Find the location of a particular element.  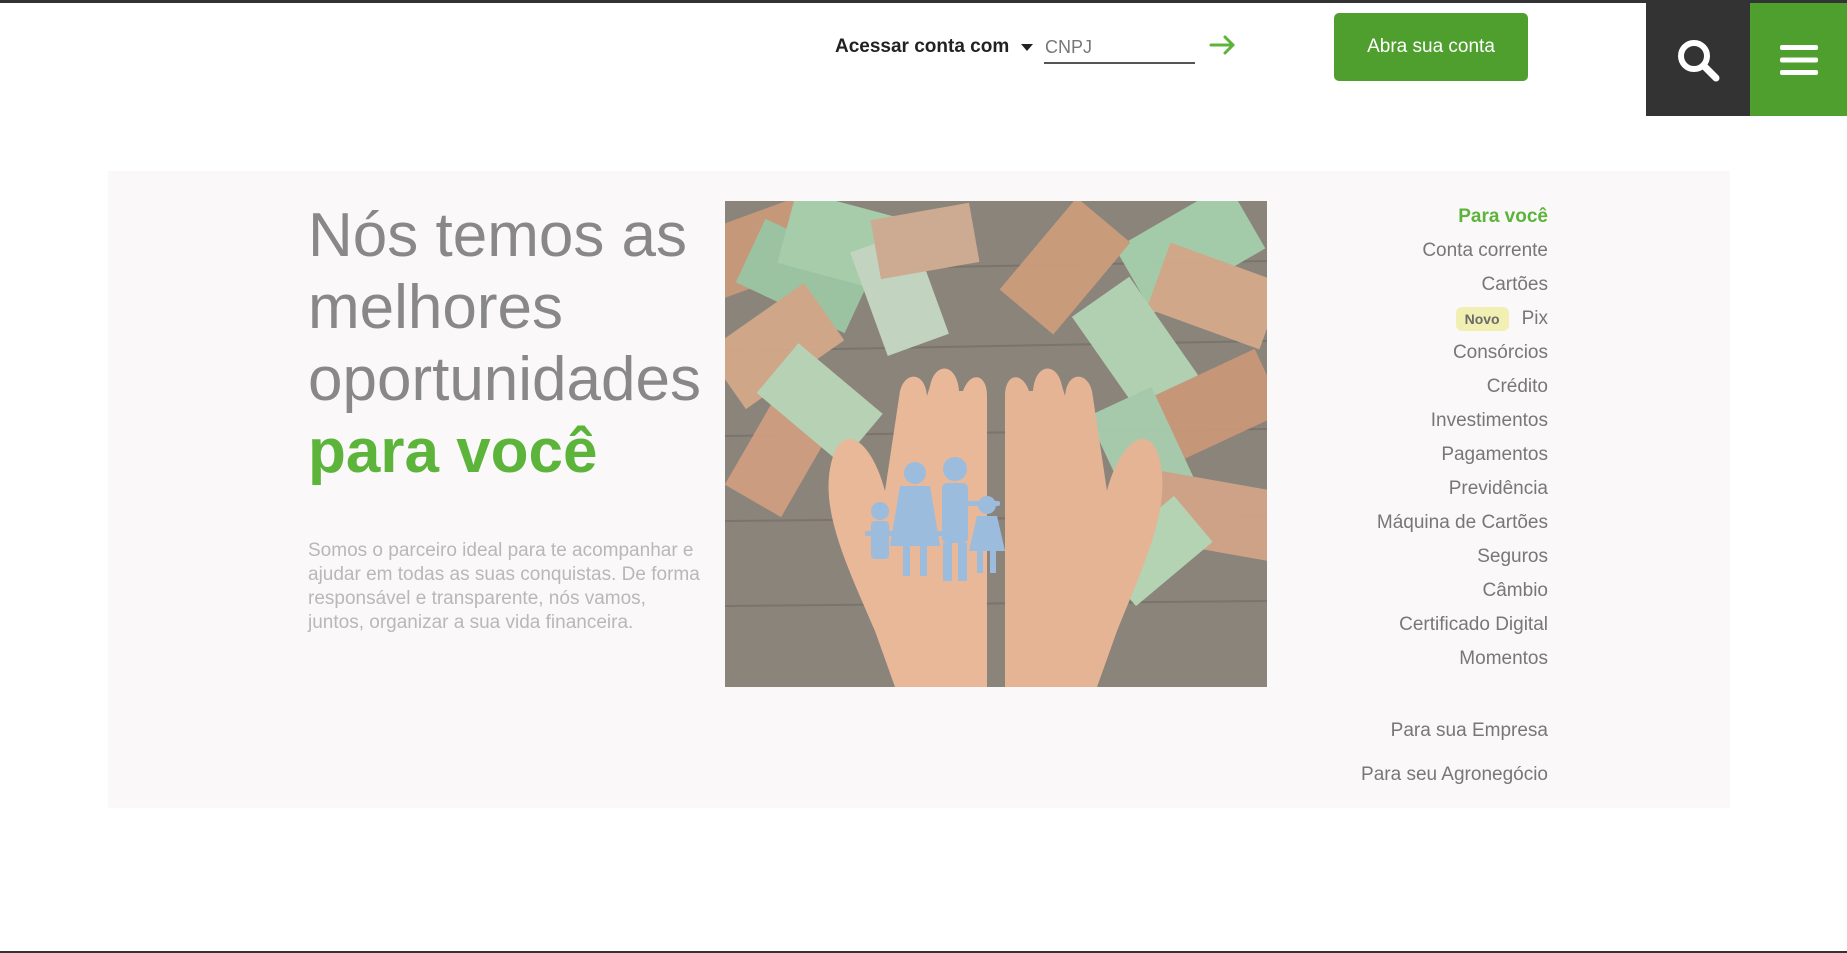

nav-item-label: Máquina de Cartões is located at coordinates (1462, 522).